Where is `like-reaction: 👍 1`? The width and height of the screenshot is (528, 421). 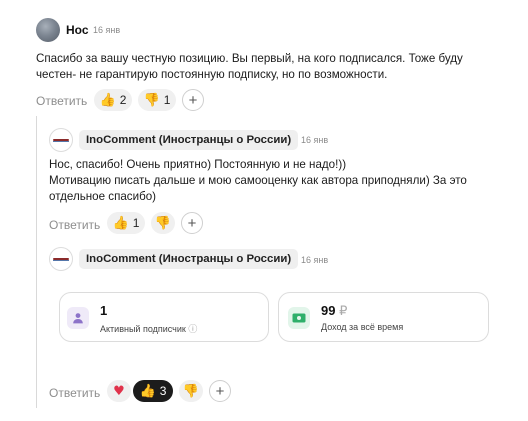
like-reaction: 👍 1 is located at coordinates (126, 223).